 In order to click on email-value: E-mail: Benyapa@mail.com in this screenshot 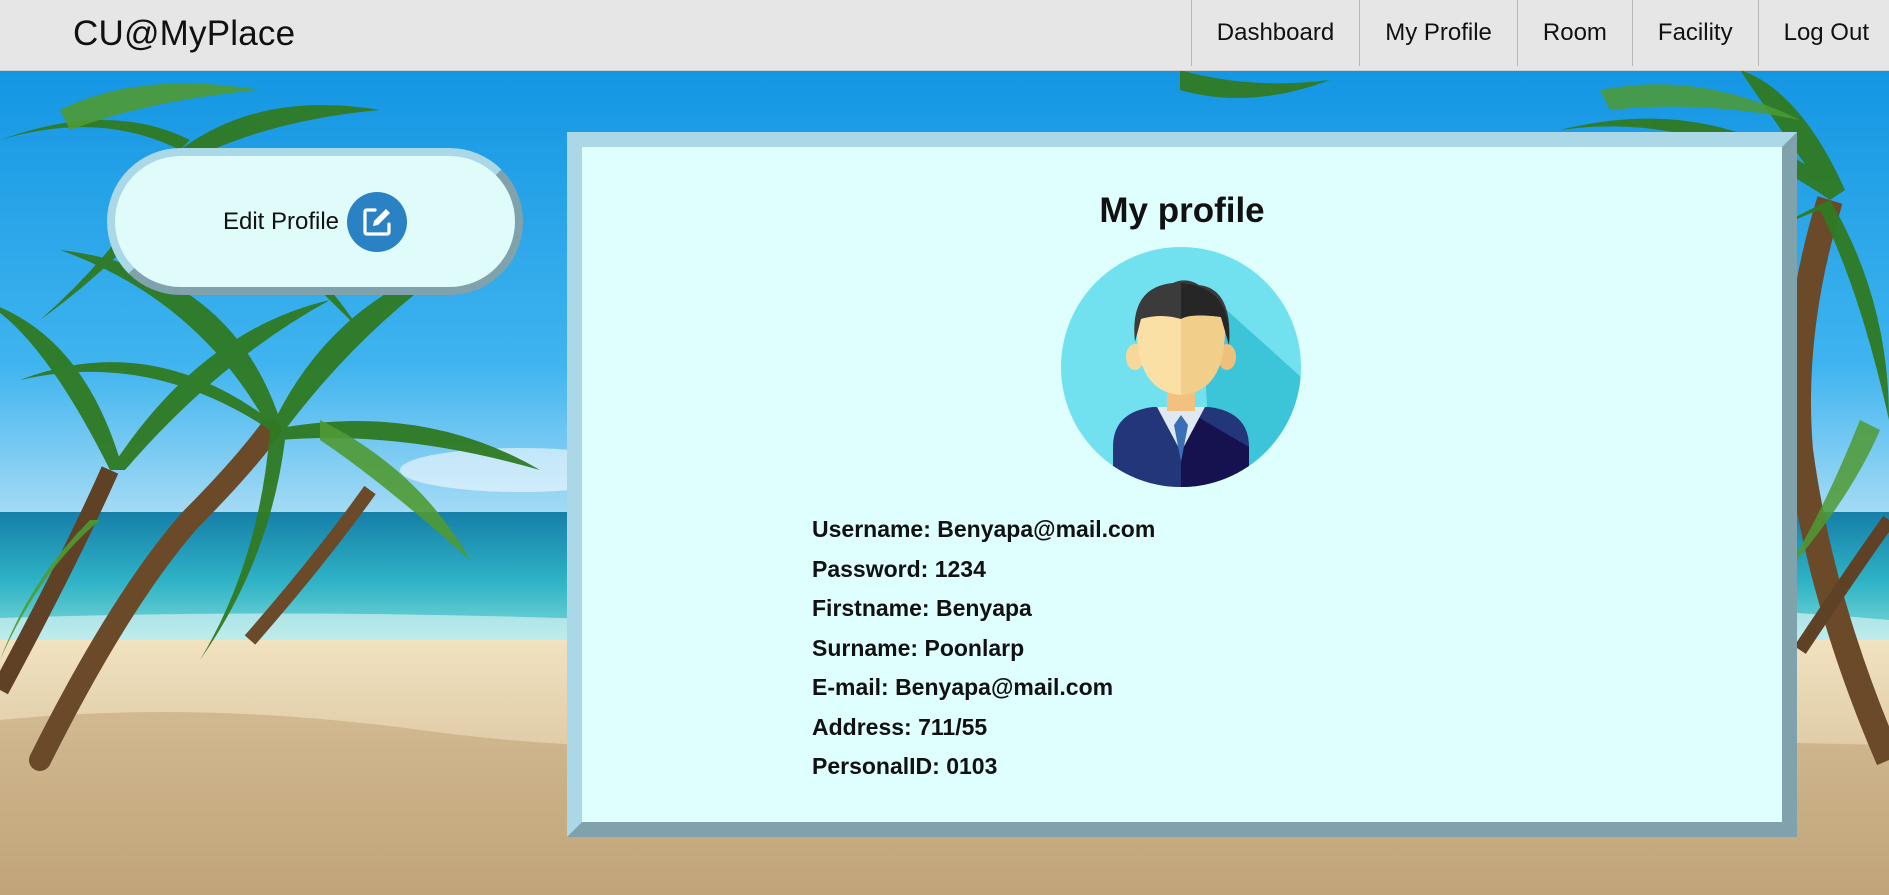, I will do `click(963, 687)`.